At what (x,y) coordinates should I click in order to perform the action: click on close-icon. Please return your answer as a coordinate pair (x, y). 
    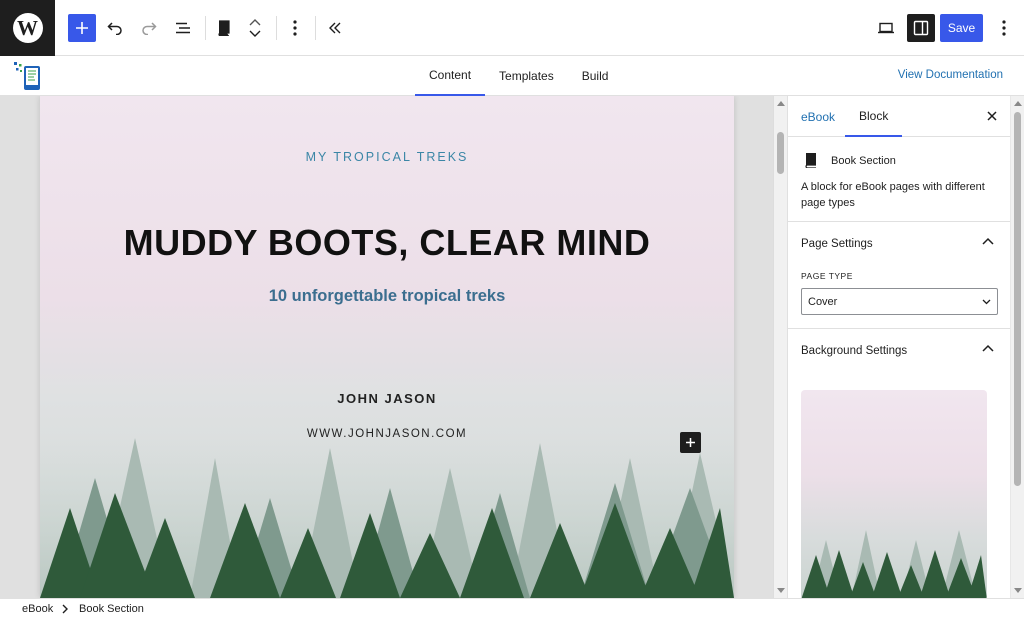
    Looking at the image, I should click on (992, 116).